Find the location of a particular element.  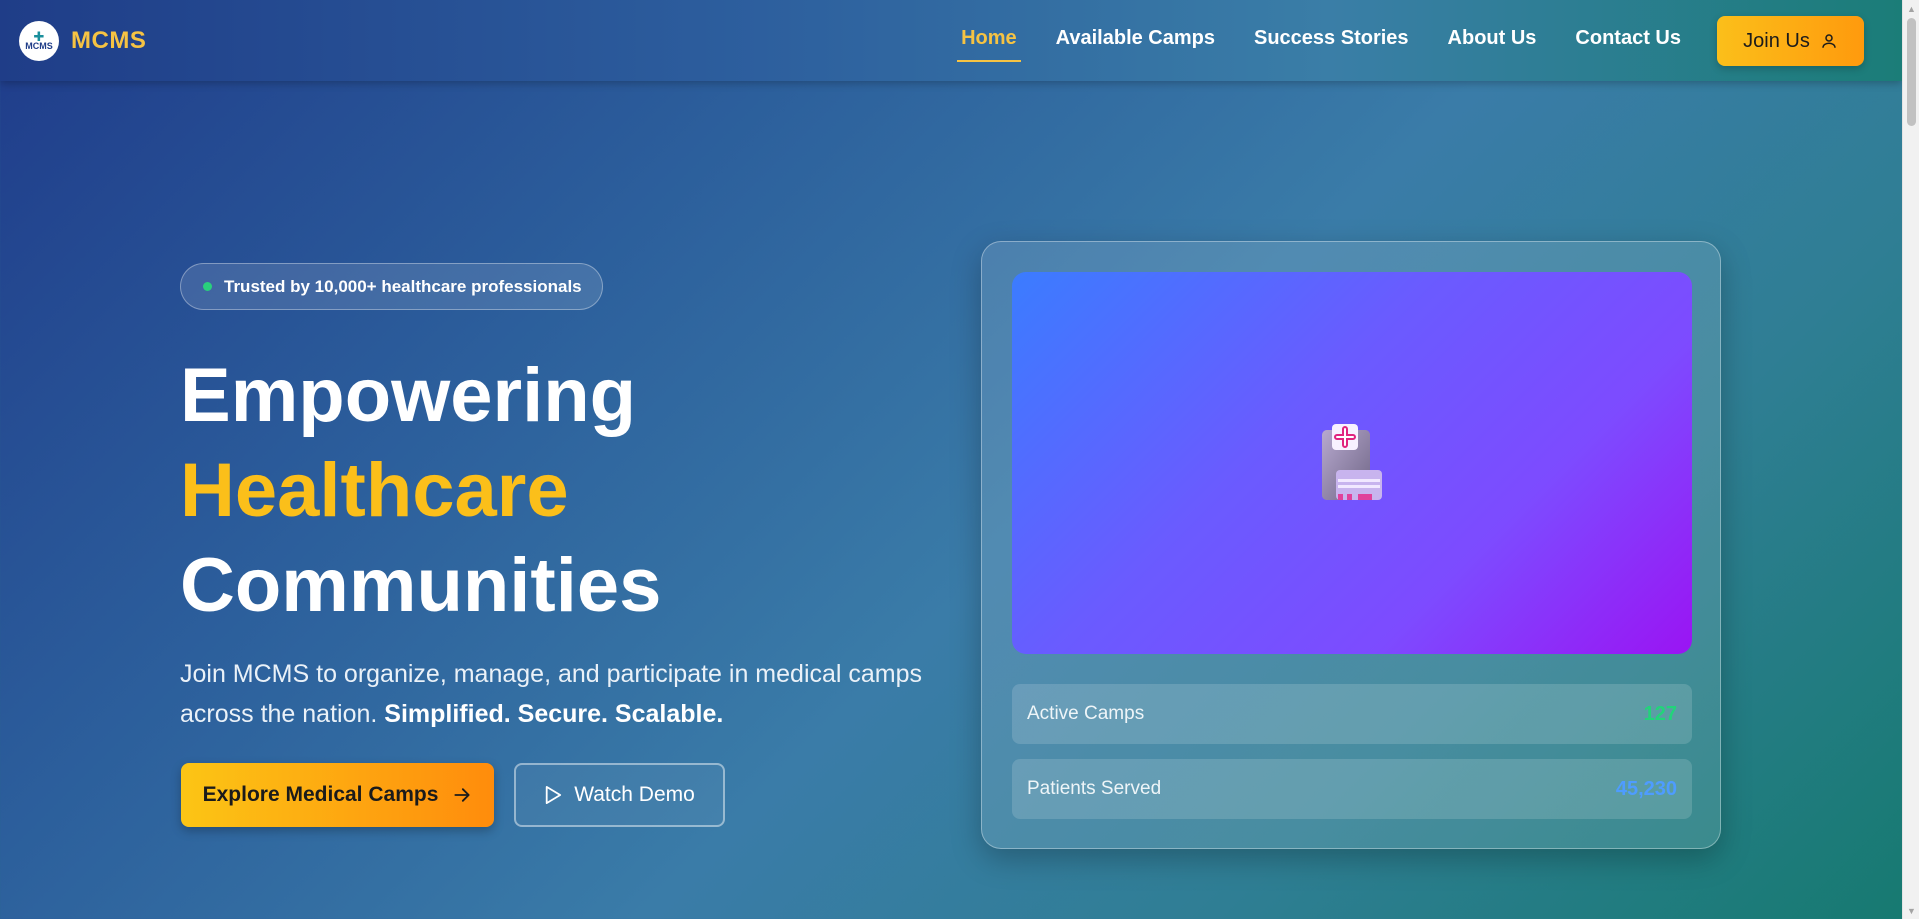

join-us-button: Join Us is located at coordinates (1790, 41).